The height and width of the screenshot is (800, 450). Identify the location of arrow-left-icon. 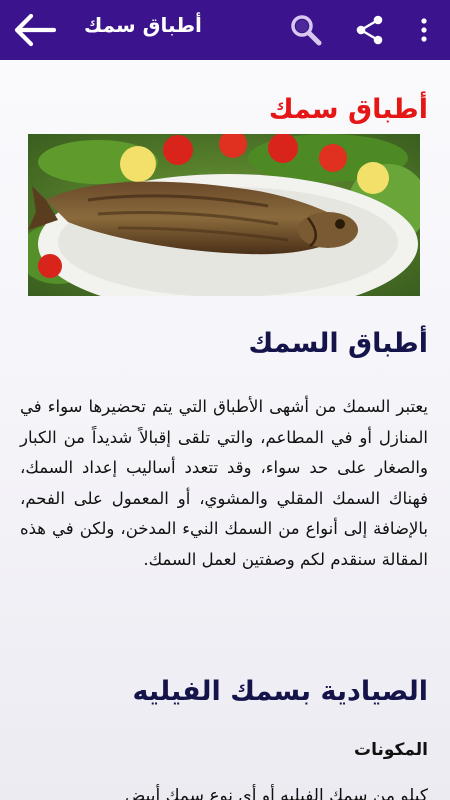
(35, 30).